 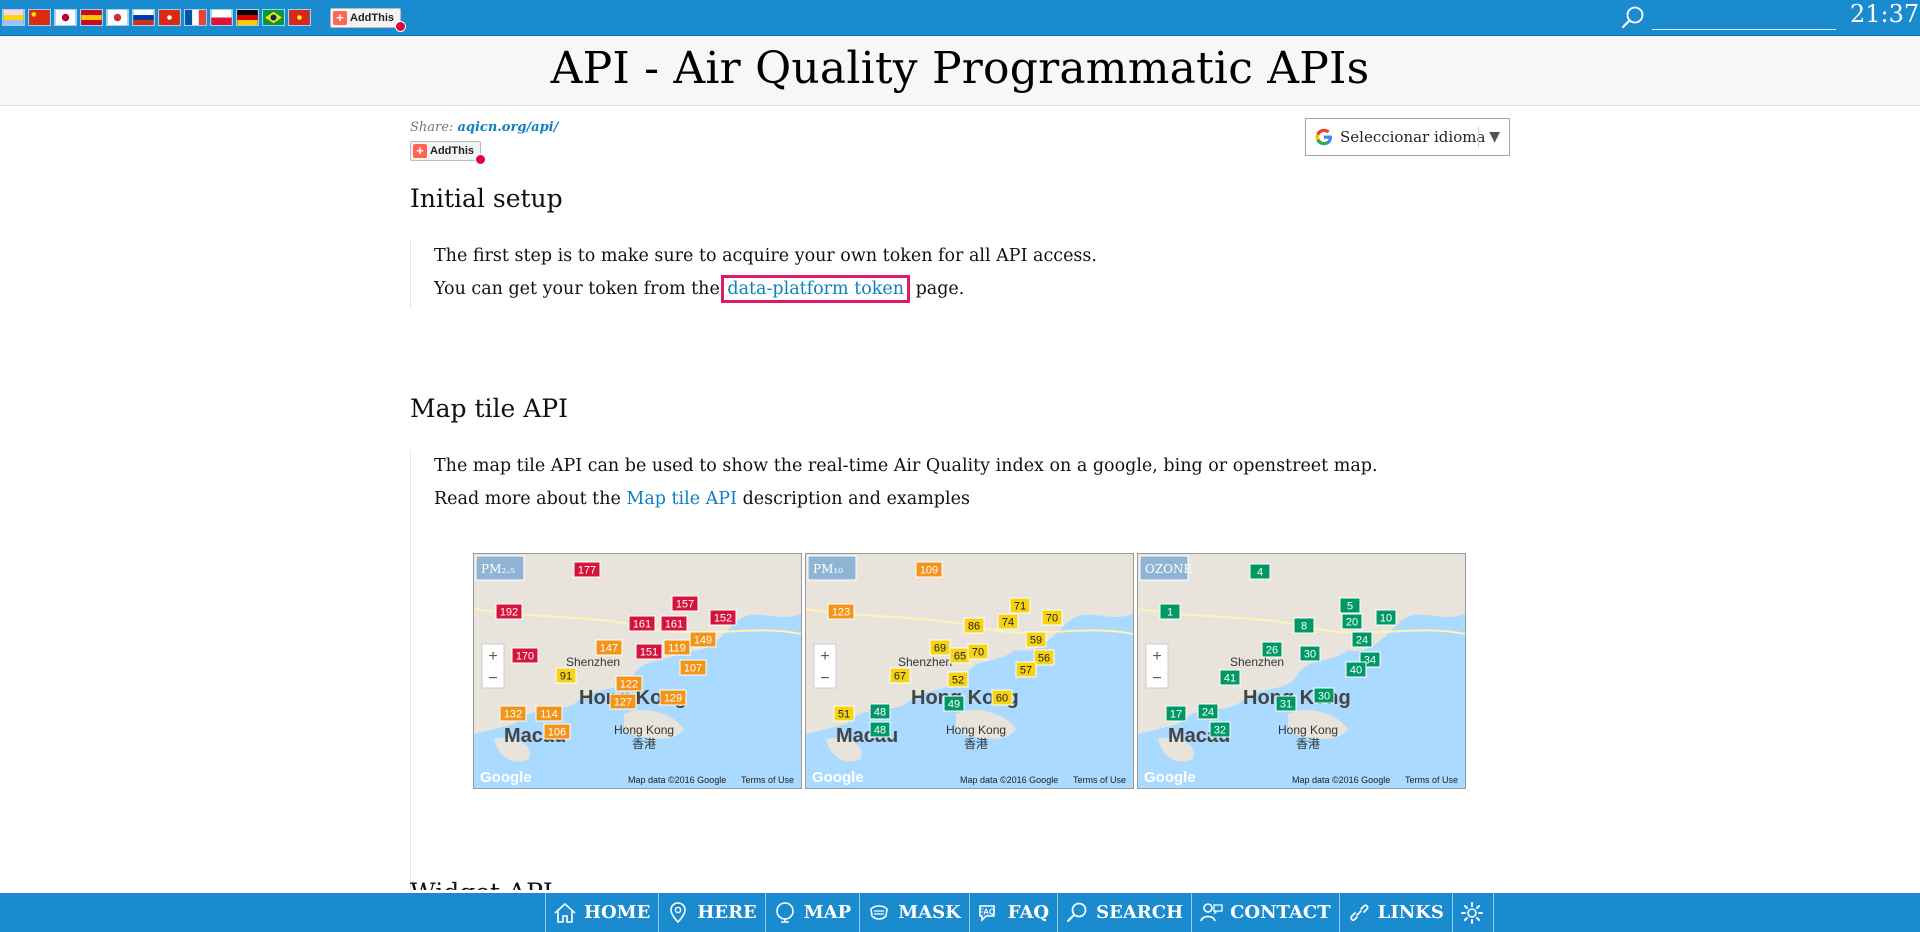 What do you see at coordinates (1012, 912) in the screenshot?
I see `nav-item-faq: FAQ FAQ` at bounding box center [1012, 912].